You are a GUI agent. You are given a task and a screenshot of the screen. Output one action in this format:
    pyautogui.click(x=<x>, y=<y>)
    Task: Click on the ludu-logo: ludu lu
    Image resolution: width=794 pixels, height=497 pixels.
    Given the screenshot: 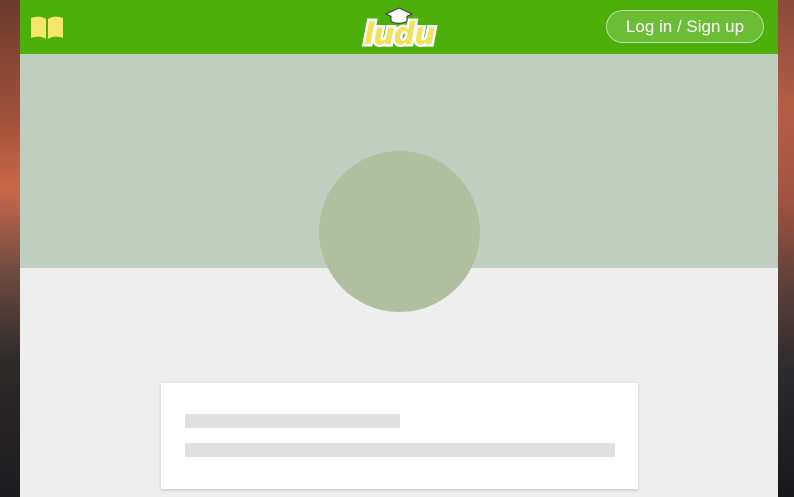 What is the action you would take?
    pyautogui.click(x=401, y=27)
    